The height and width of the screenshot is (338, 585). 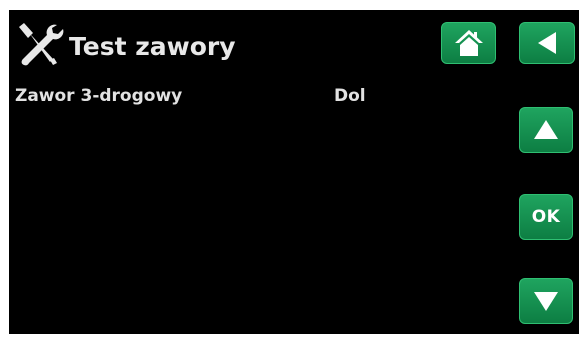 I want to click on ok-button: OK, so click(x=546, y=217).